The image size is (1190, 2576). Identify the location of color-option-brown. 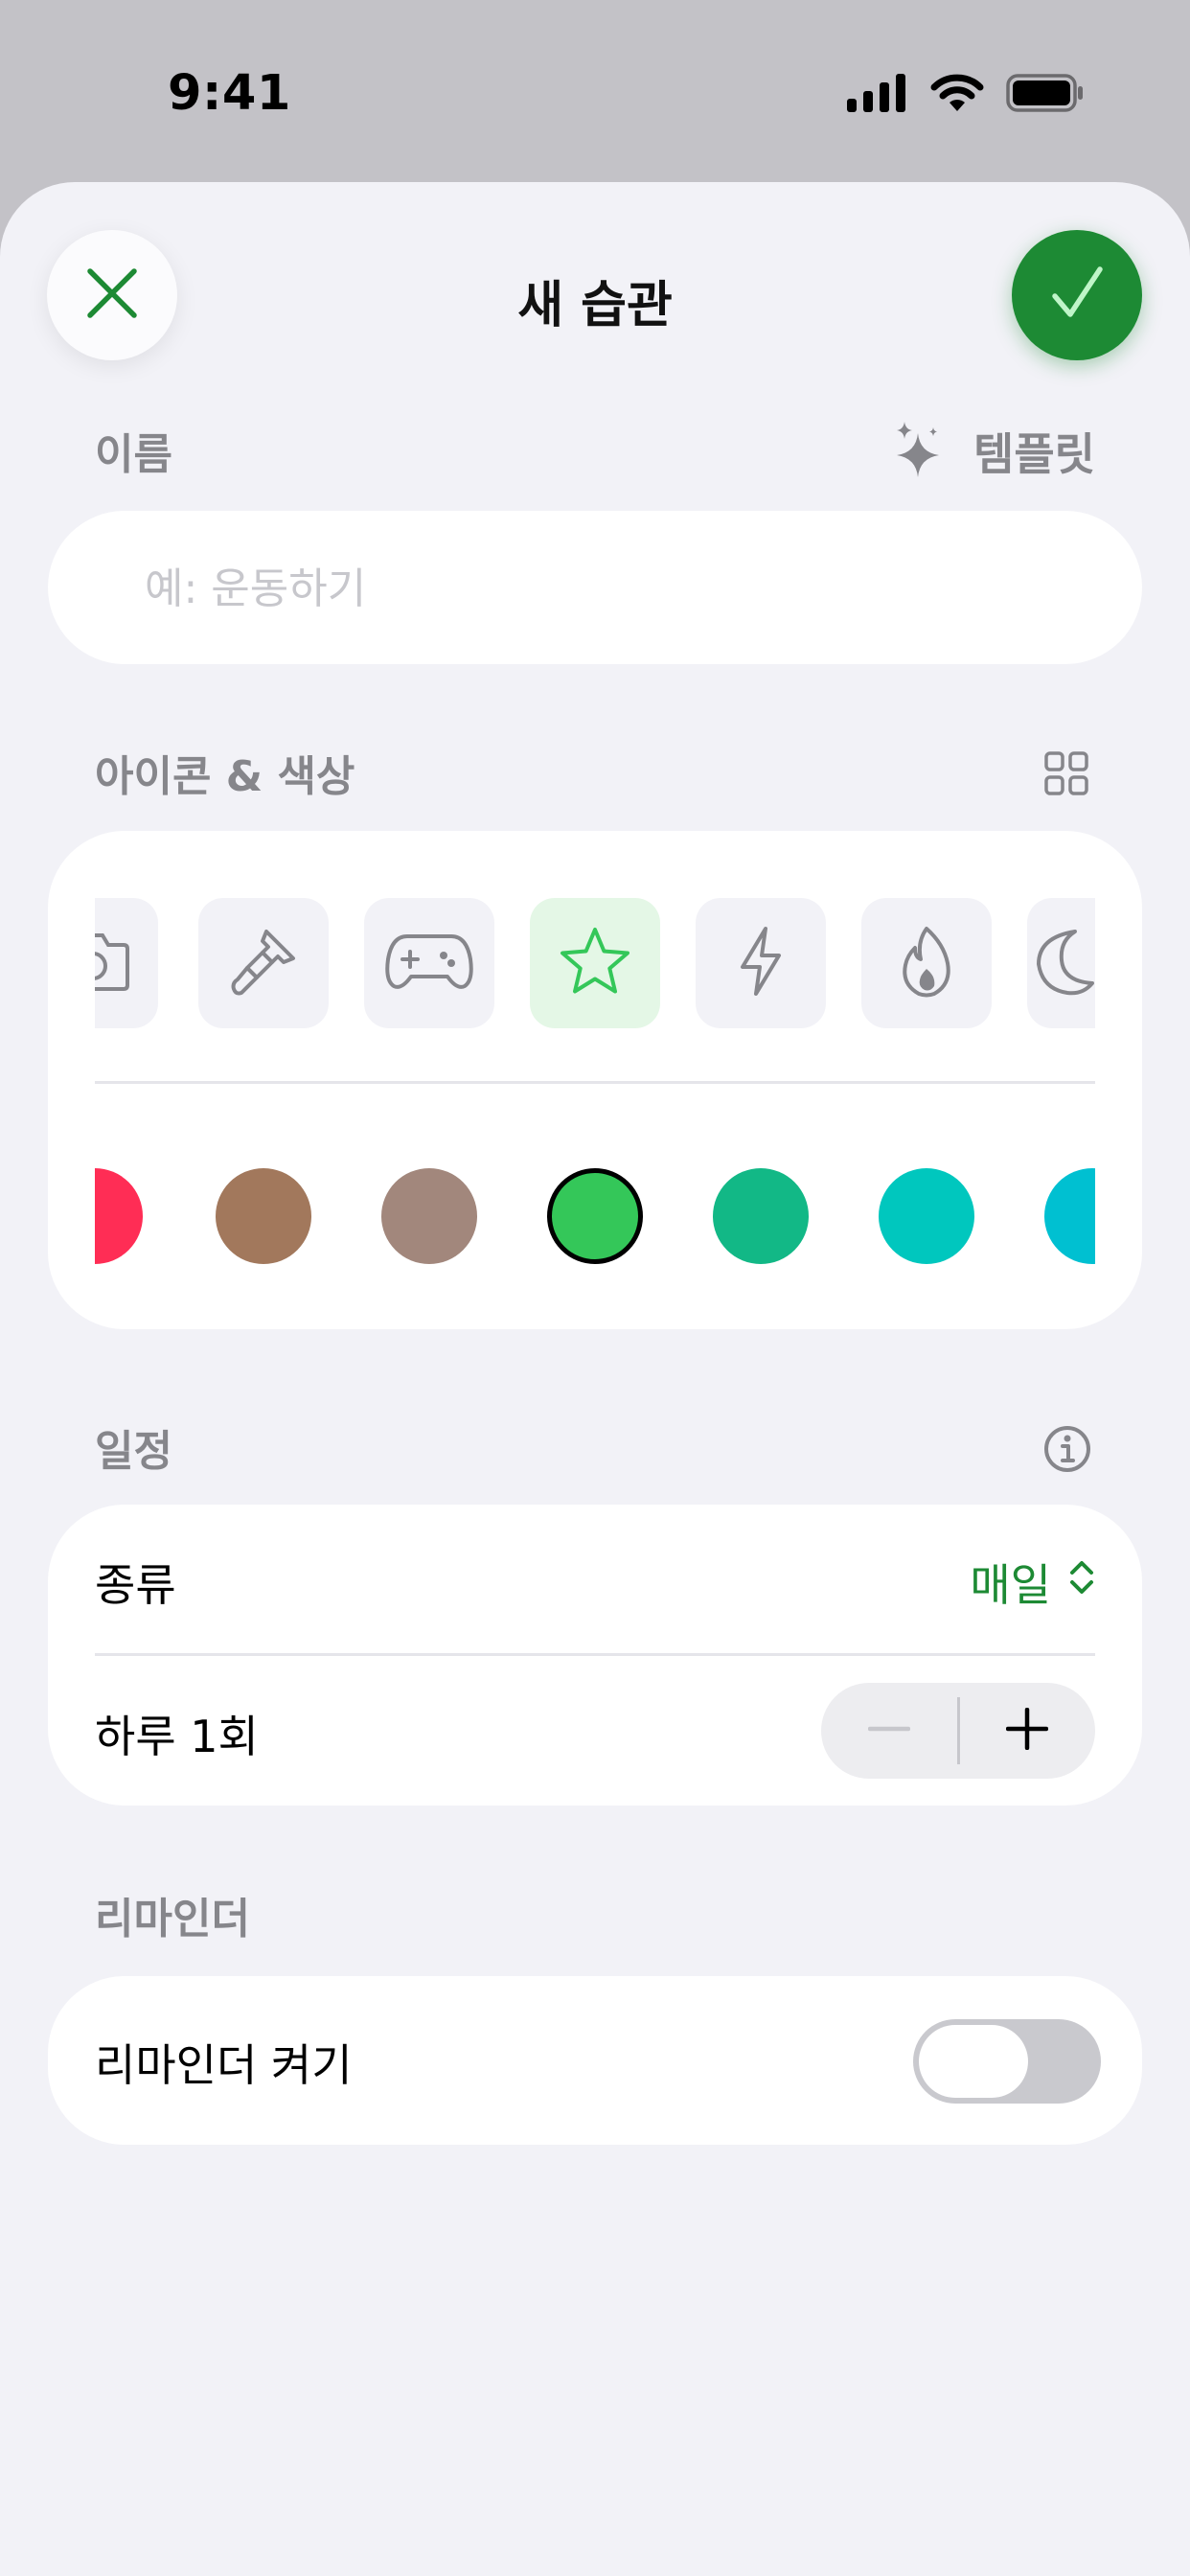
(264, 1216).